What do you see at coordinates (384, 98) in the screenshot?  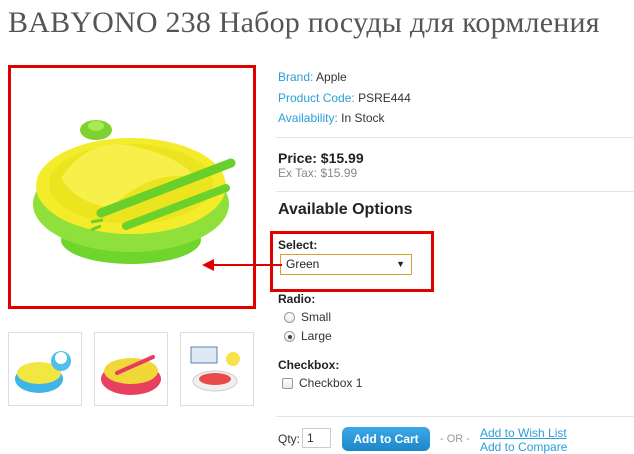 I see `product-code-value: PSRE444` at bounding box center [384, 98].